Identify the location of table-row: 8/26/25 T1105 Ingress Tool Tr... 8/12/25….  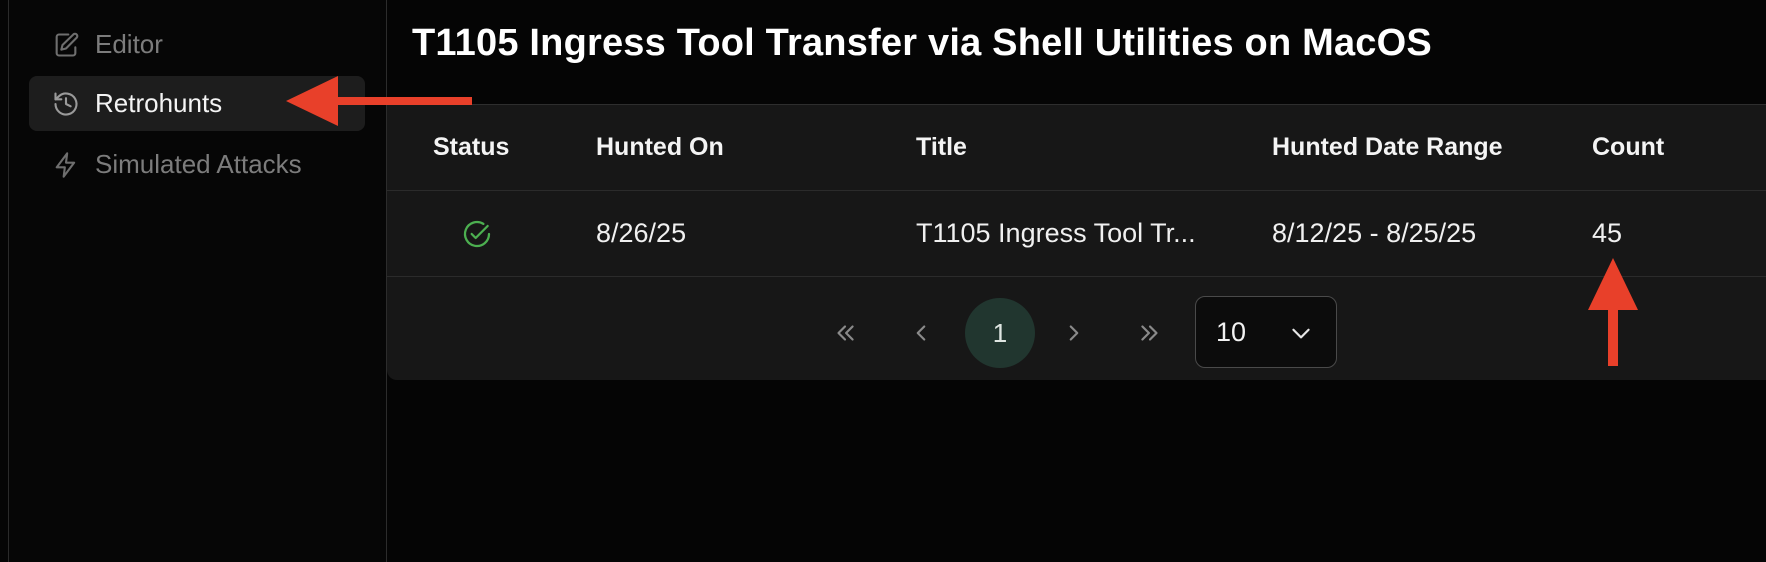
(1076, 234).